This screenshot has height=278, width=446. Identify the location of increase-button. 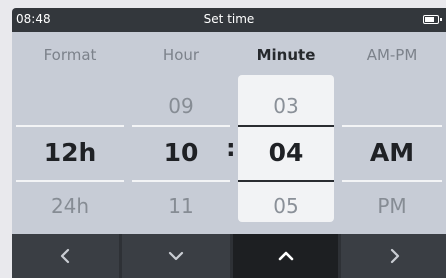
(285, 256).